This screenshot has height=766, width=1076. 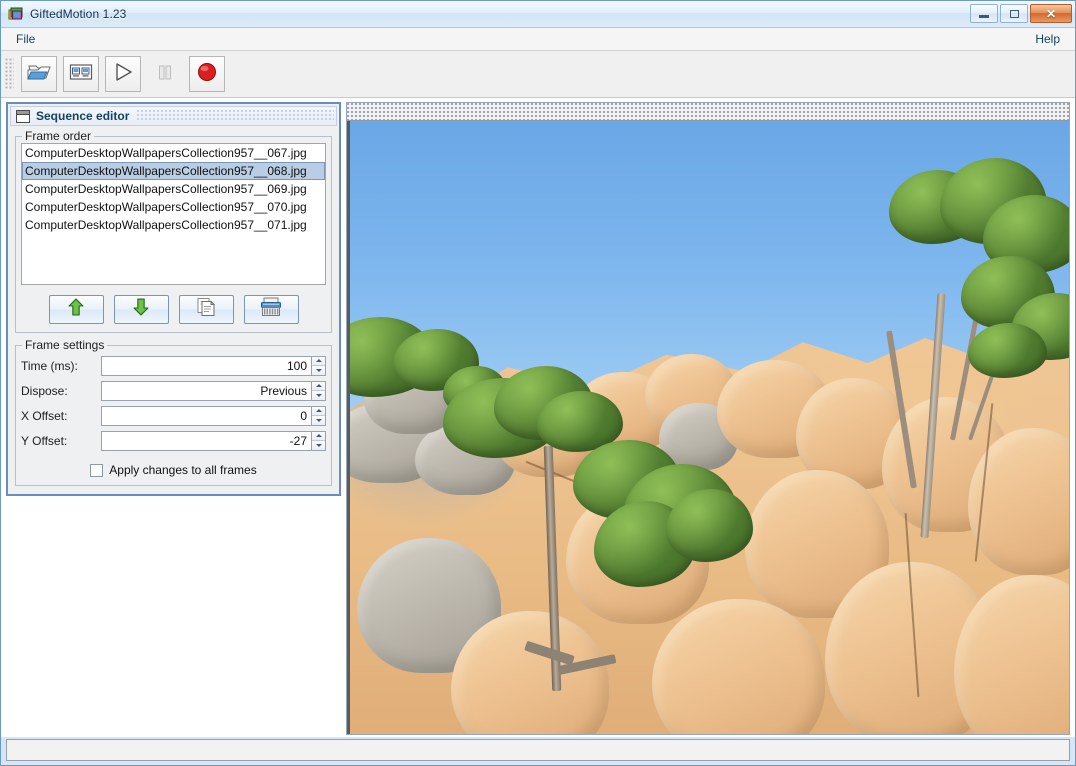 I want to click on move-frame-up-button, so click(x=76, y=309).